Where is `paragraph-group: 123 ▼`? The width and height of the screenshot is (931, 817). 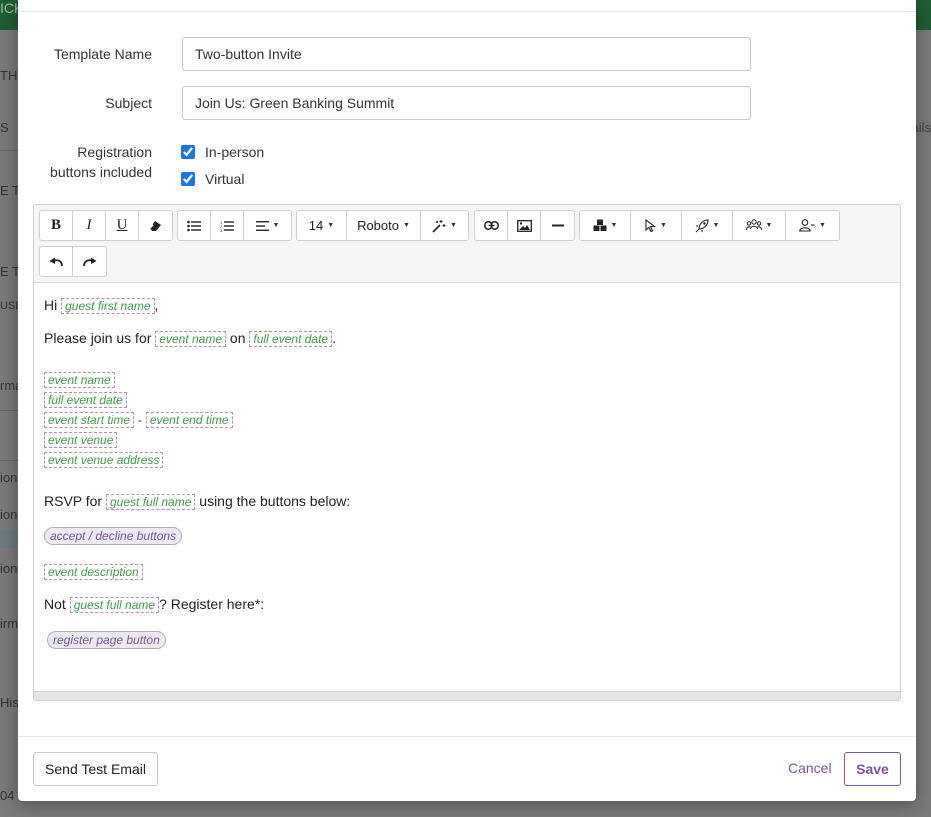 paragraph-group: 123 ▼ is located at coordinates (234, 225).